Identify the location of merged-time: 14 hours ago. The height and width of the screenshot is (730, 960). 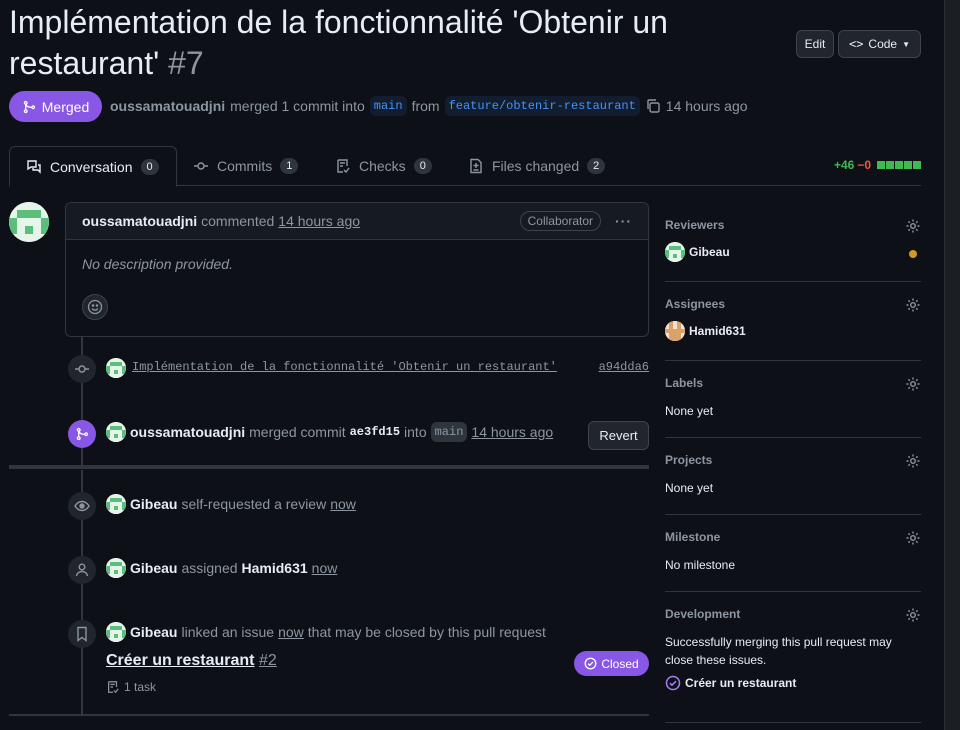
(707, 106).